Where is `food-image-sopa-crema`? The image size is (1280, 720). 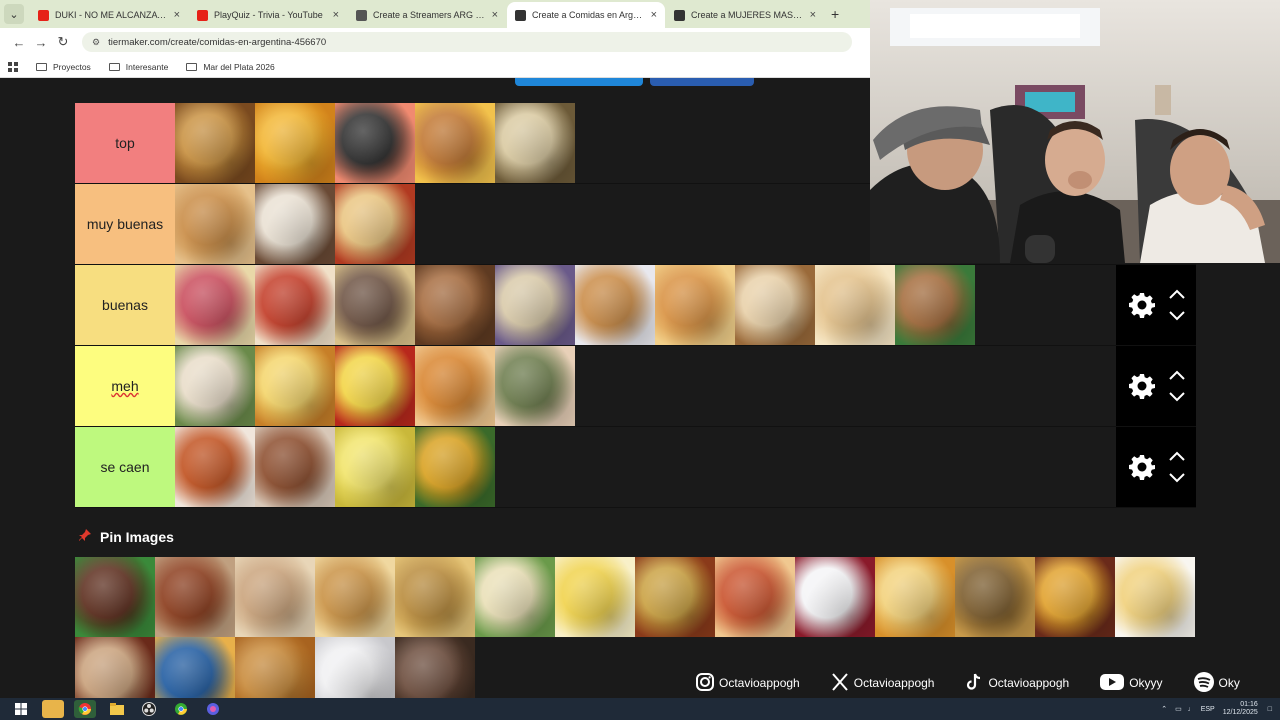
food-image-sopa-crema is located at coordinates (1155, 597).